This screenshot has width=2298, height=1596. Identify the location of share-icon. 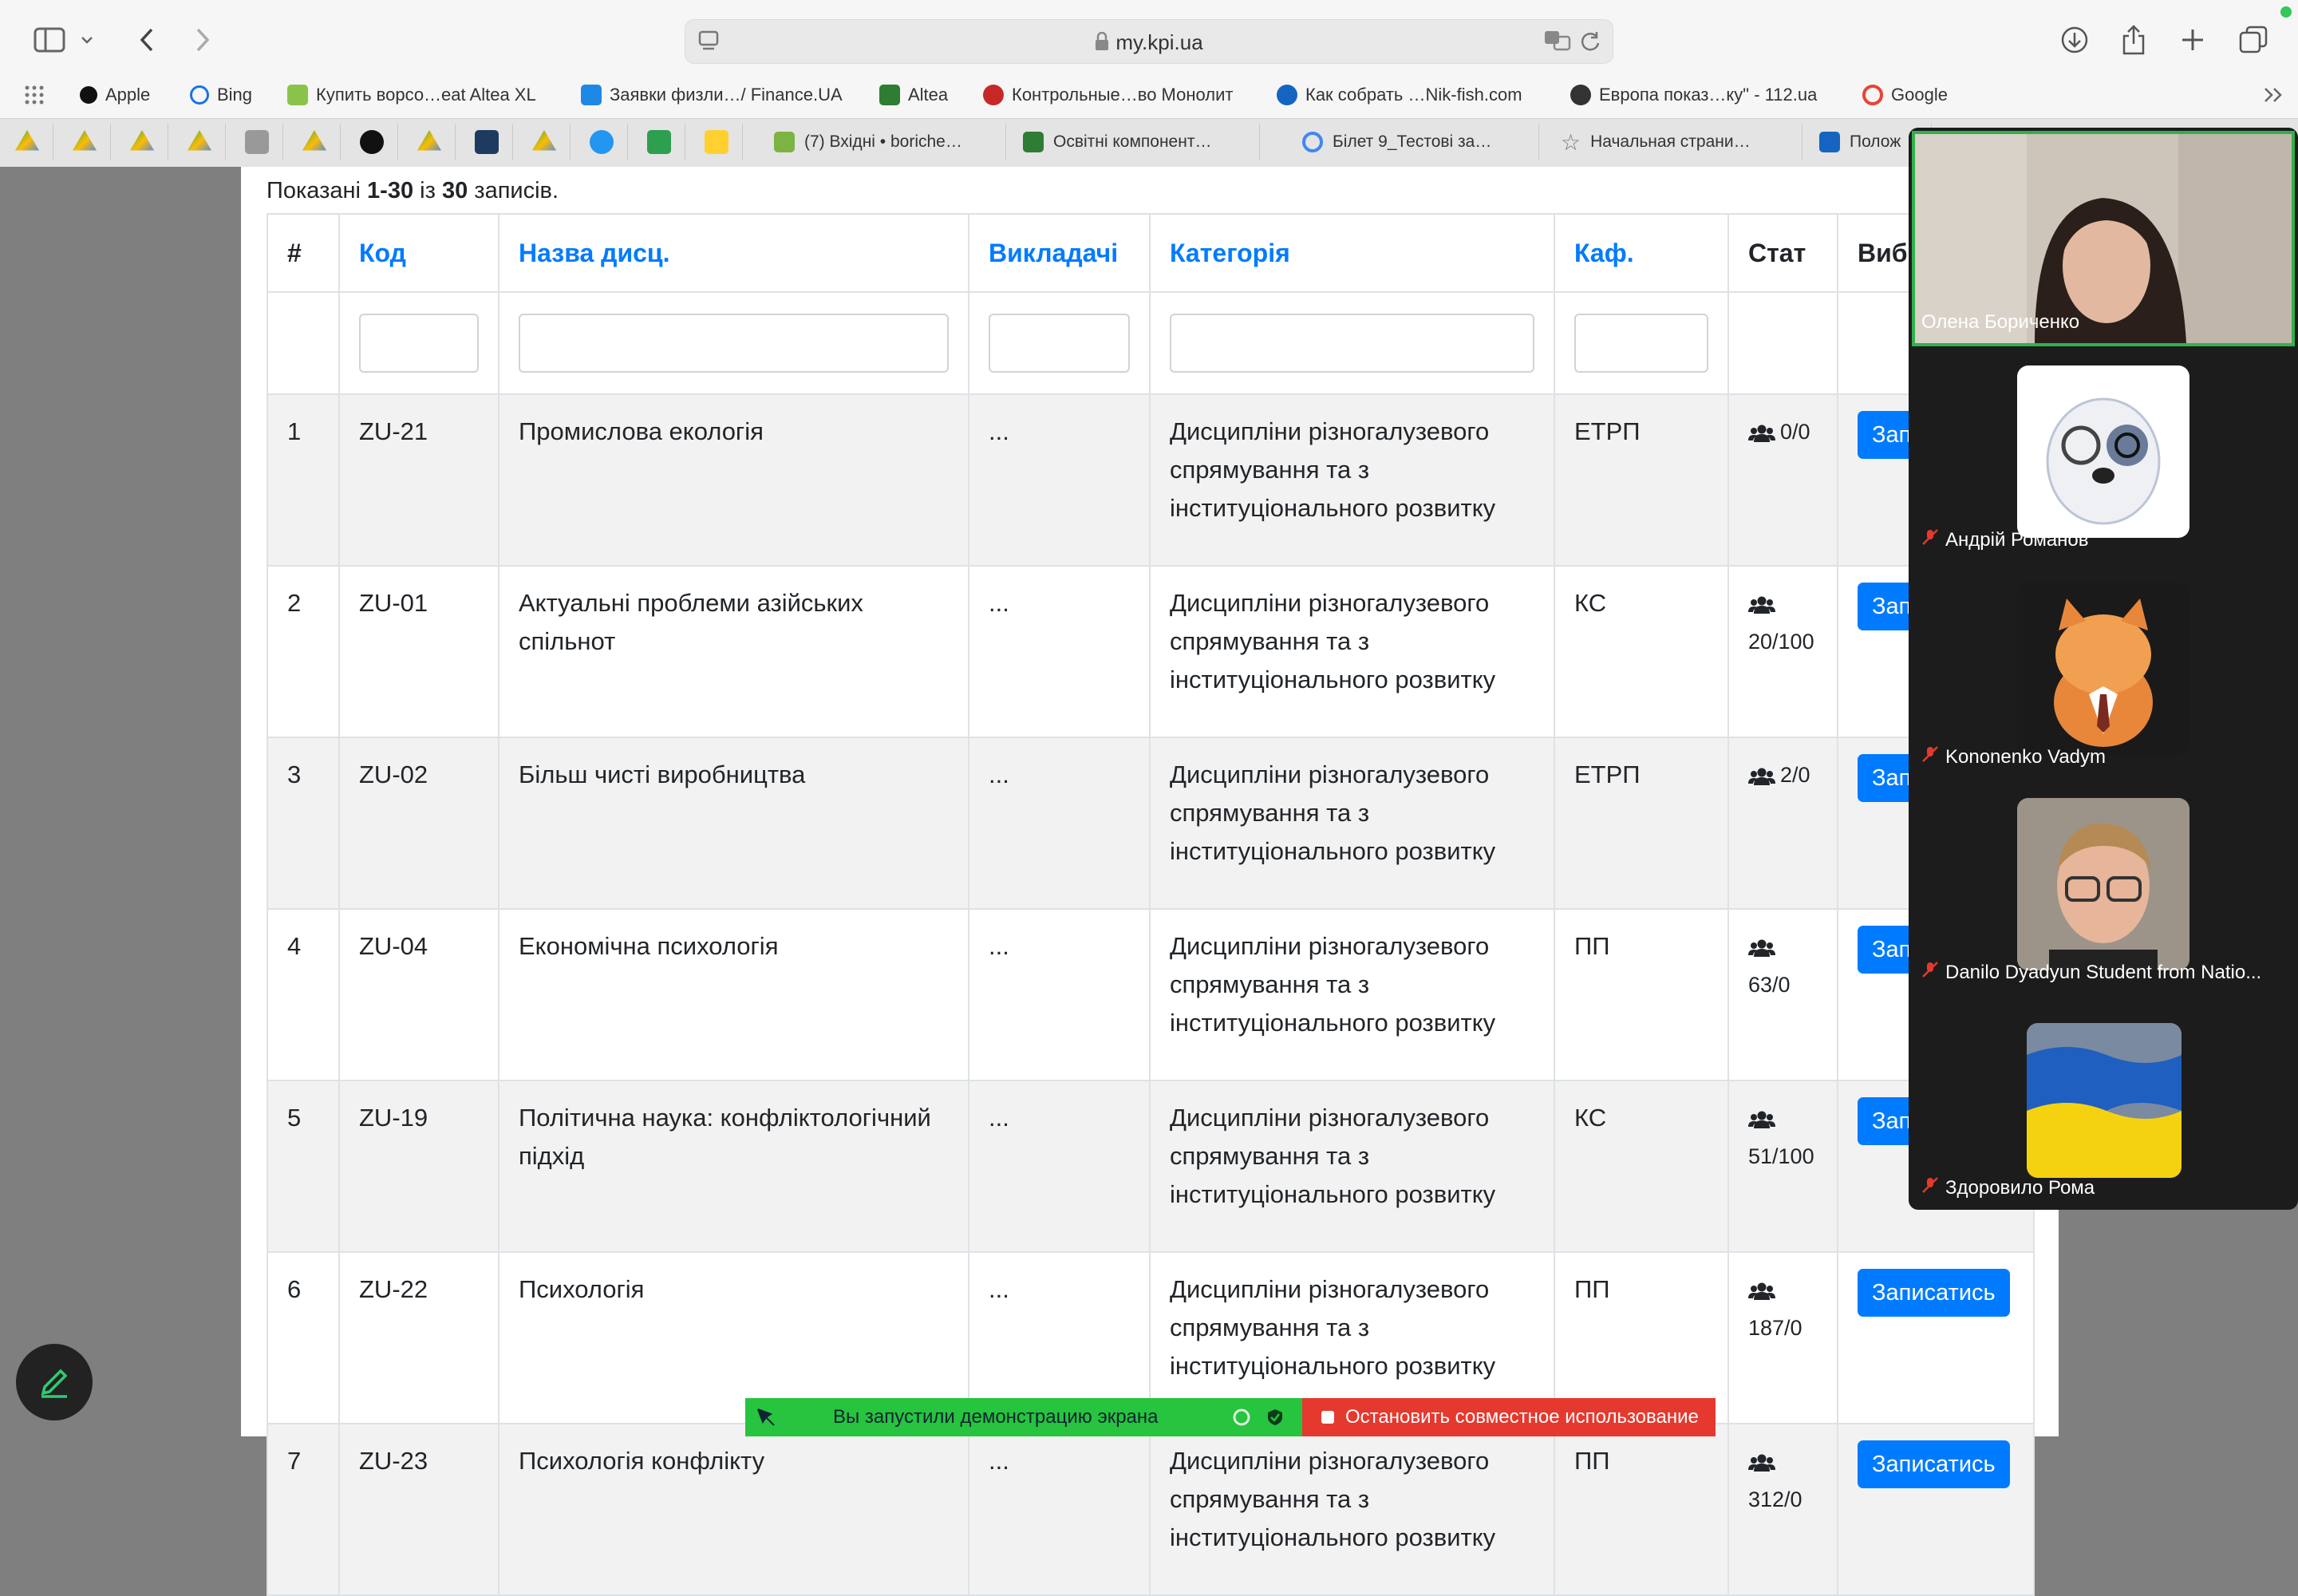
(2133, 40).